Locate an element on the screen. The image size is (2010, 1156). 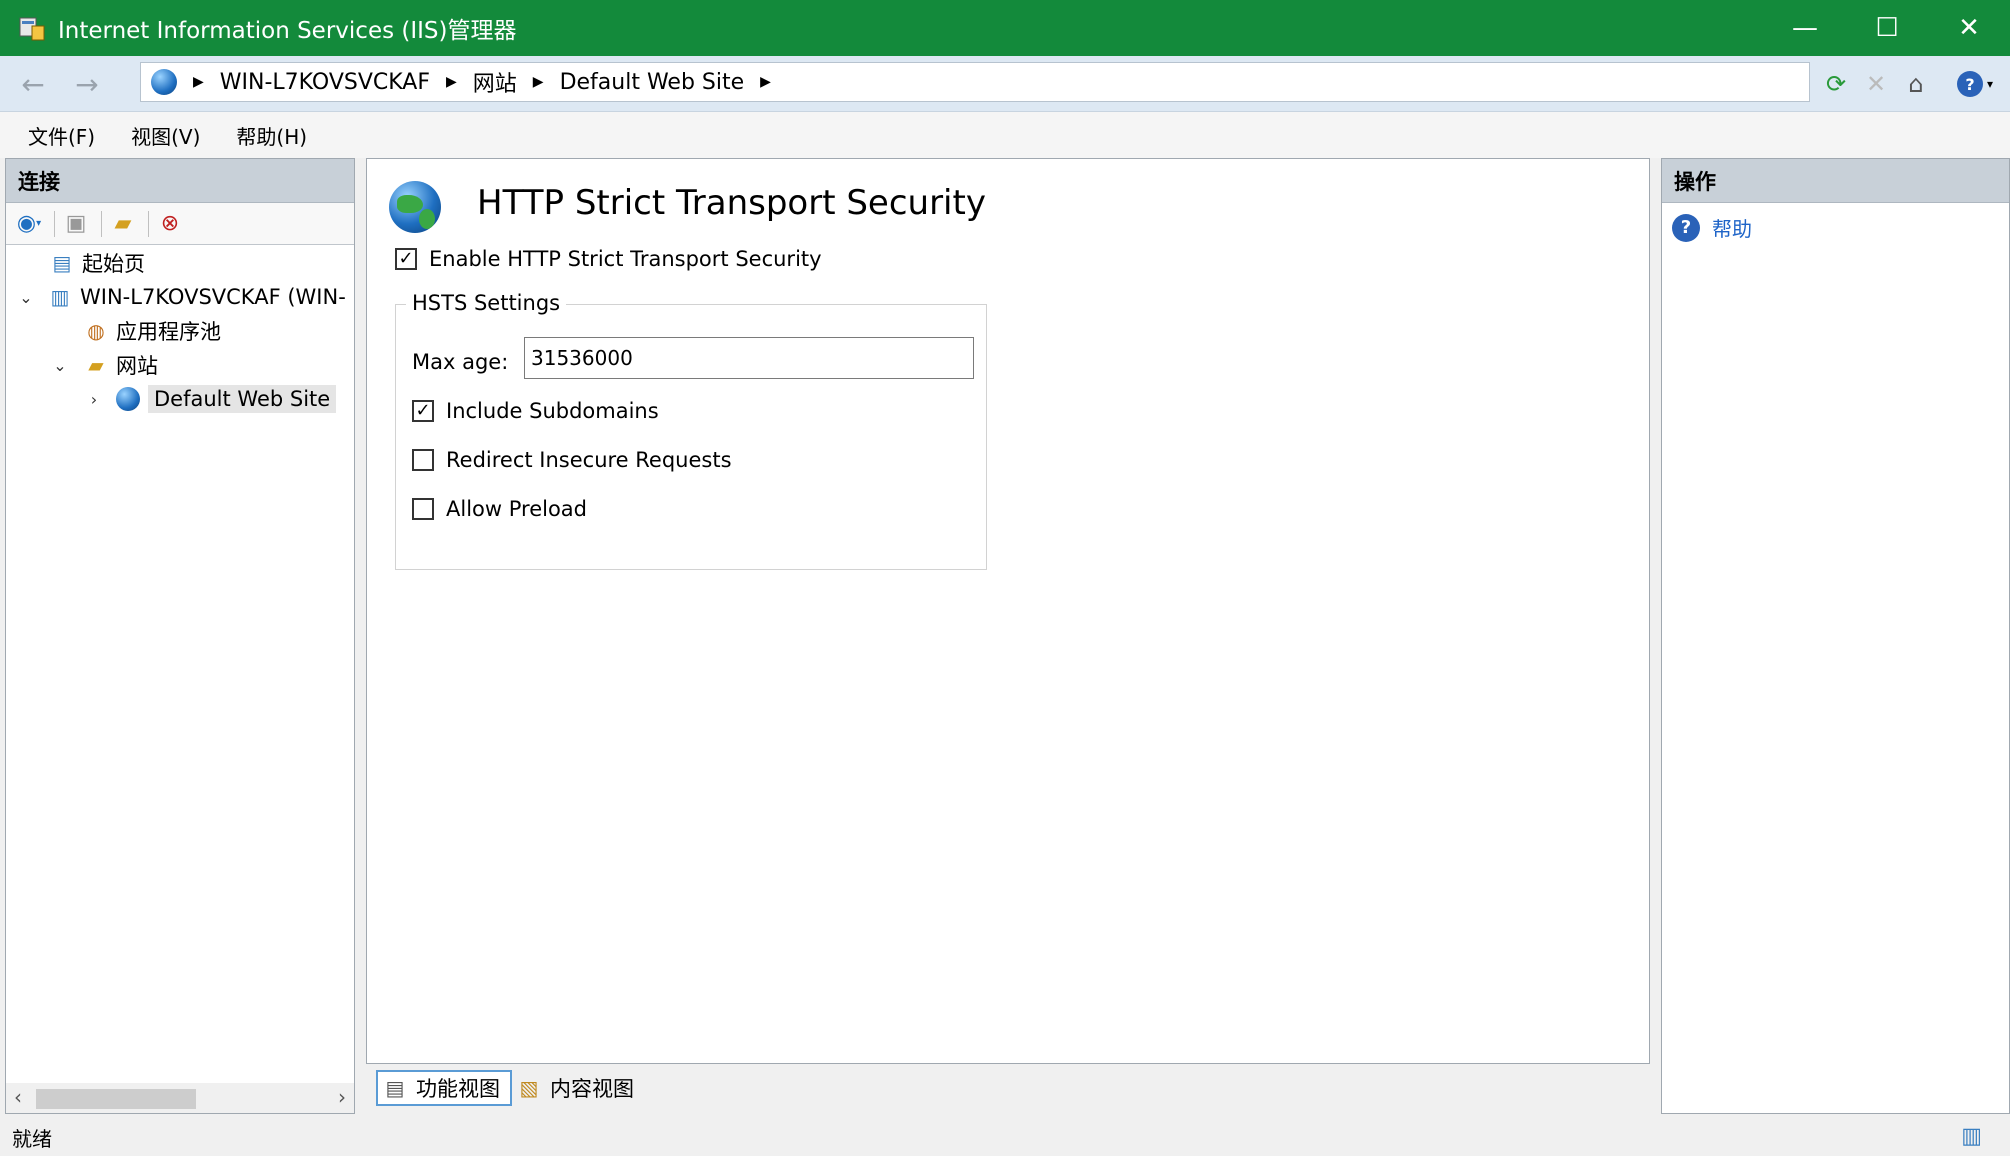
refresh-icon: ⟳ is located at coordinates (1836, 84).